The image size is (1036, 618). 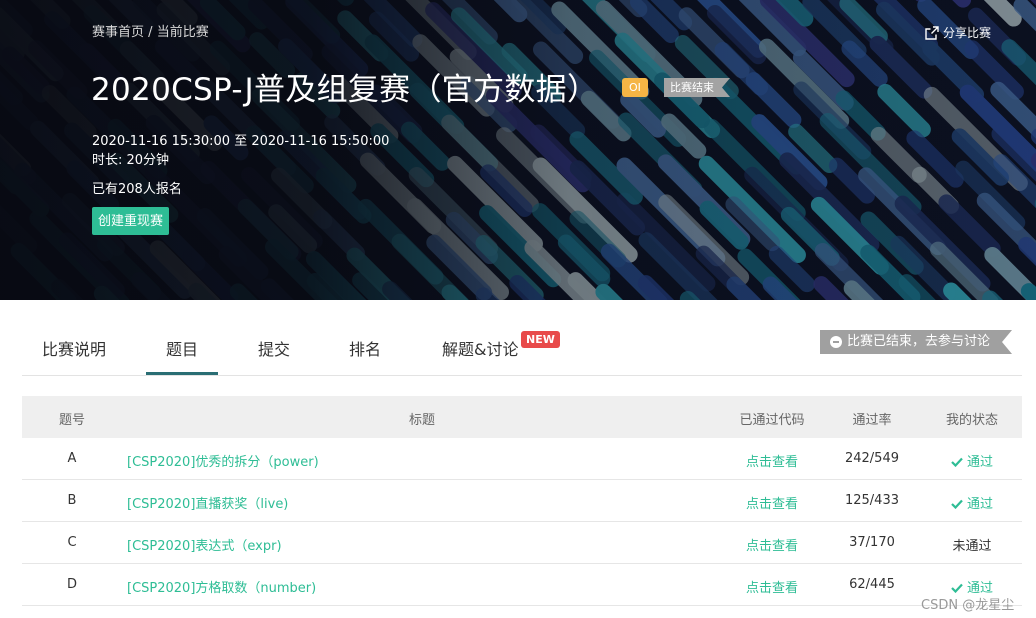 What do you see at coordinates (131, 221) in the screenshot?
I see `create-rerun-button: 创建重现赛` at bounding box center [131, 221].